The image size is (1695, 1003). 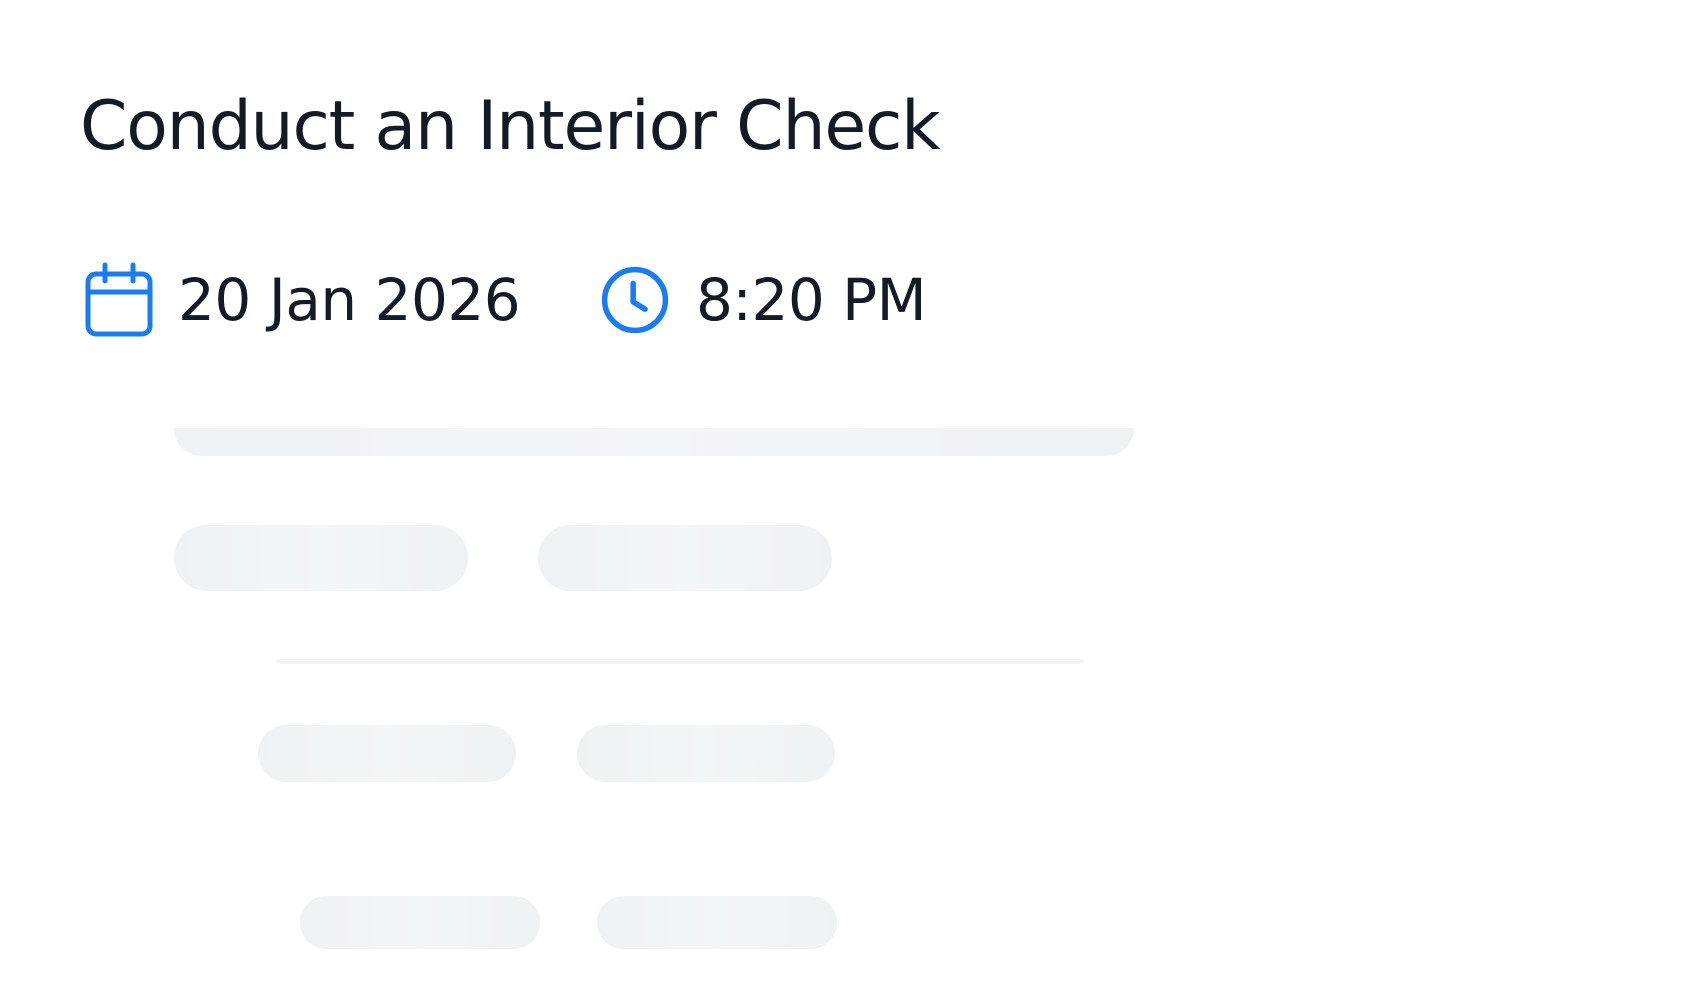 What do you see at coordinates (654, 442) in the screenshot?
I see `skeleton-header-band` at bounding box center [654, 442].